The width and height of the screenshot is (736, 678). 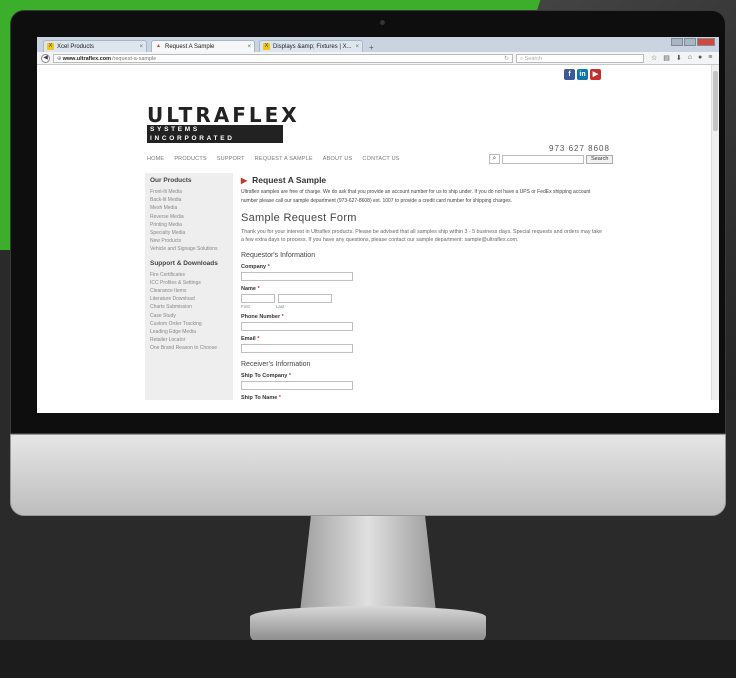 I want to click on name-fields, so click(x=422, y=298).